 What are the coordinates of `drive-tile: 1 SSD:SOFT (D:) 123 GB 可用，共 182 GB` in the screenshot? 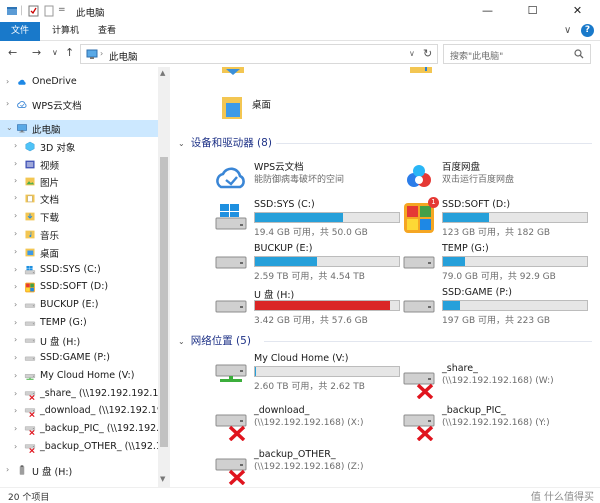 It's located at (501, 218).